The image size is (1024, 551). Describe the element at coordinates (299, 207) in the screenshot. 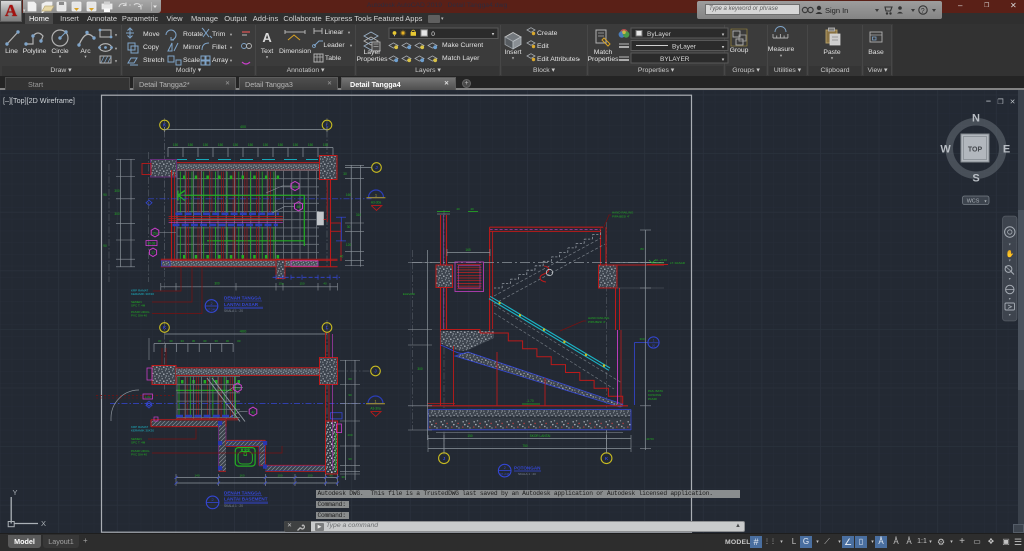

I see `svg-text: 4b` at that location.